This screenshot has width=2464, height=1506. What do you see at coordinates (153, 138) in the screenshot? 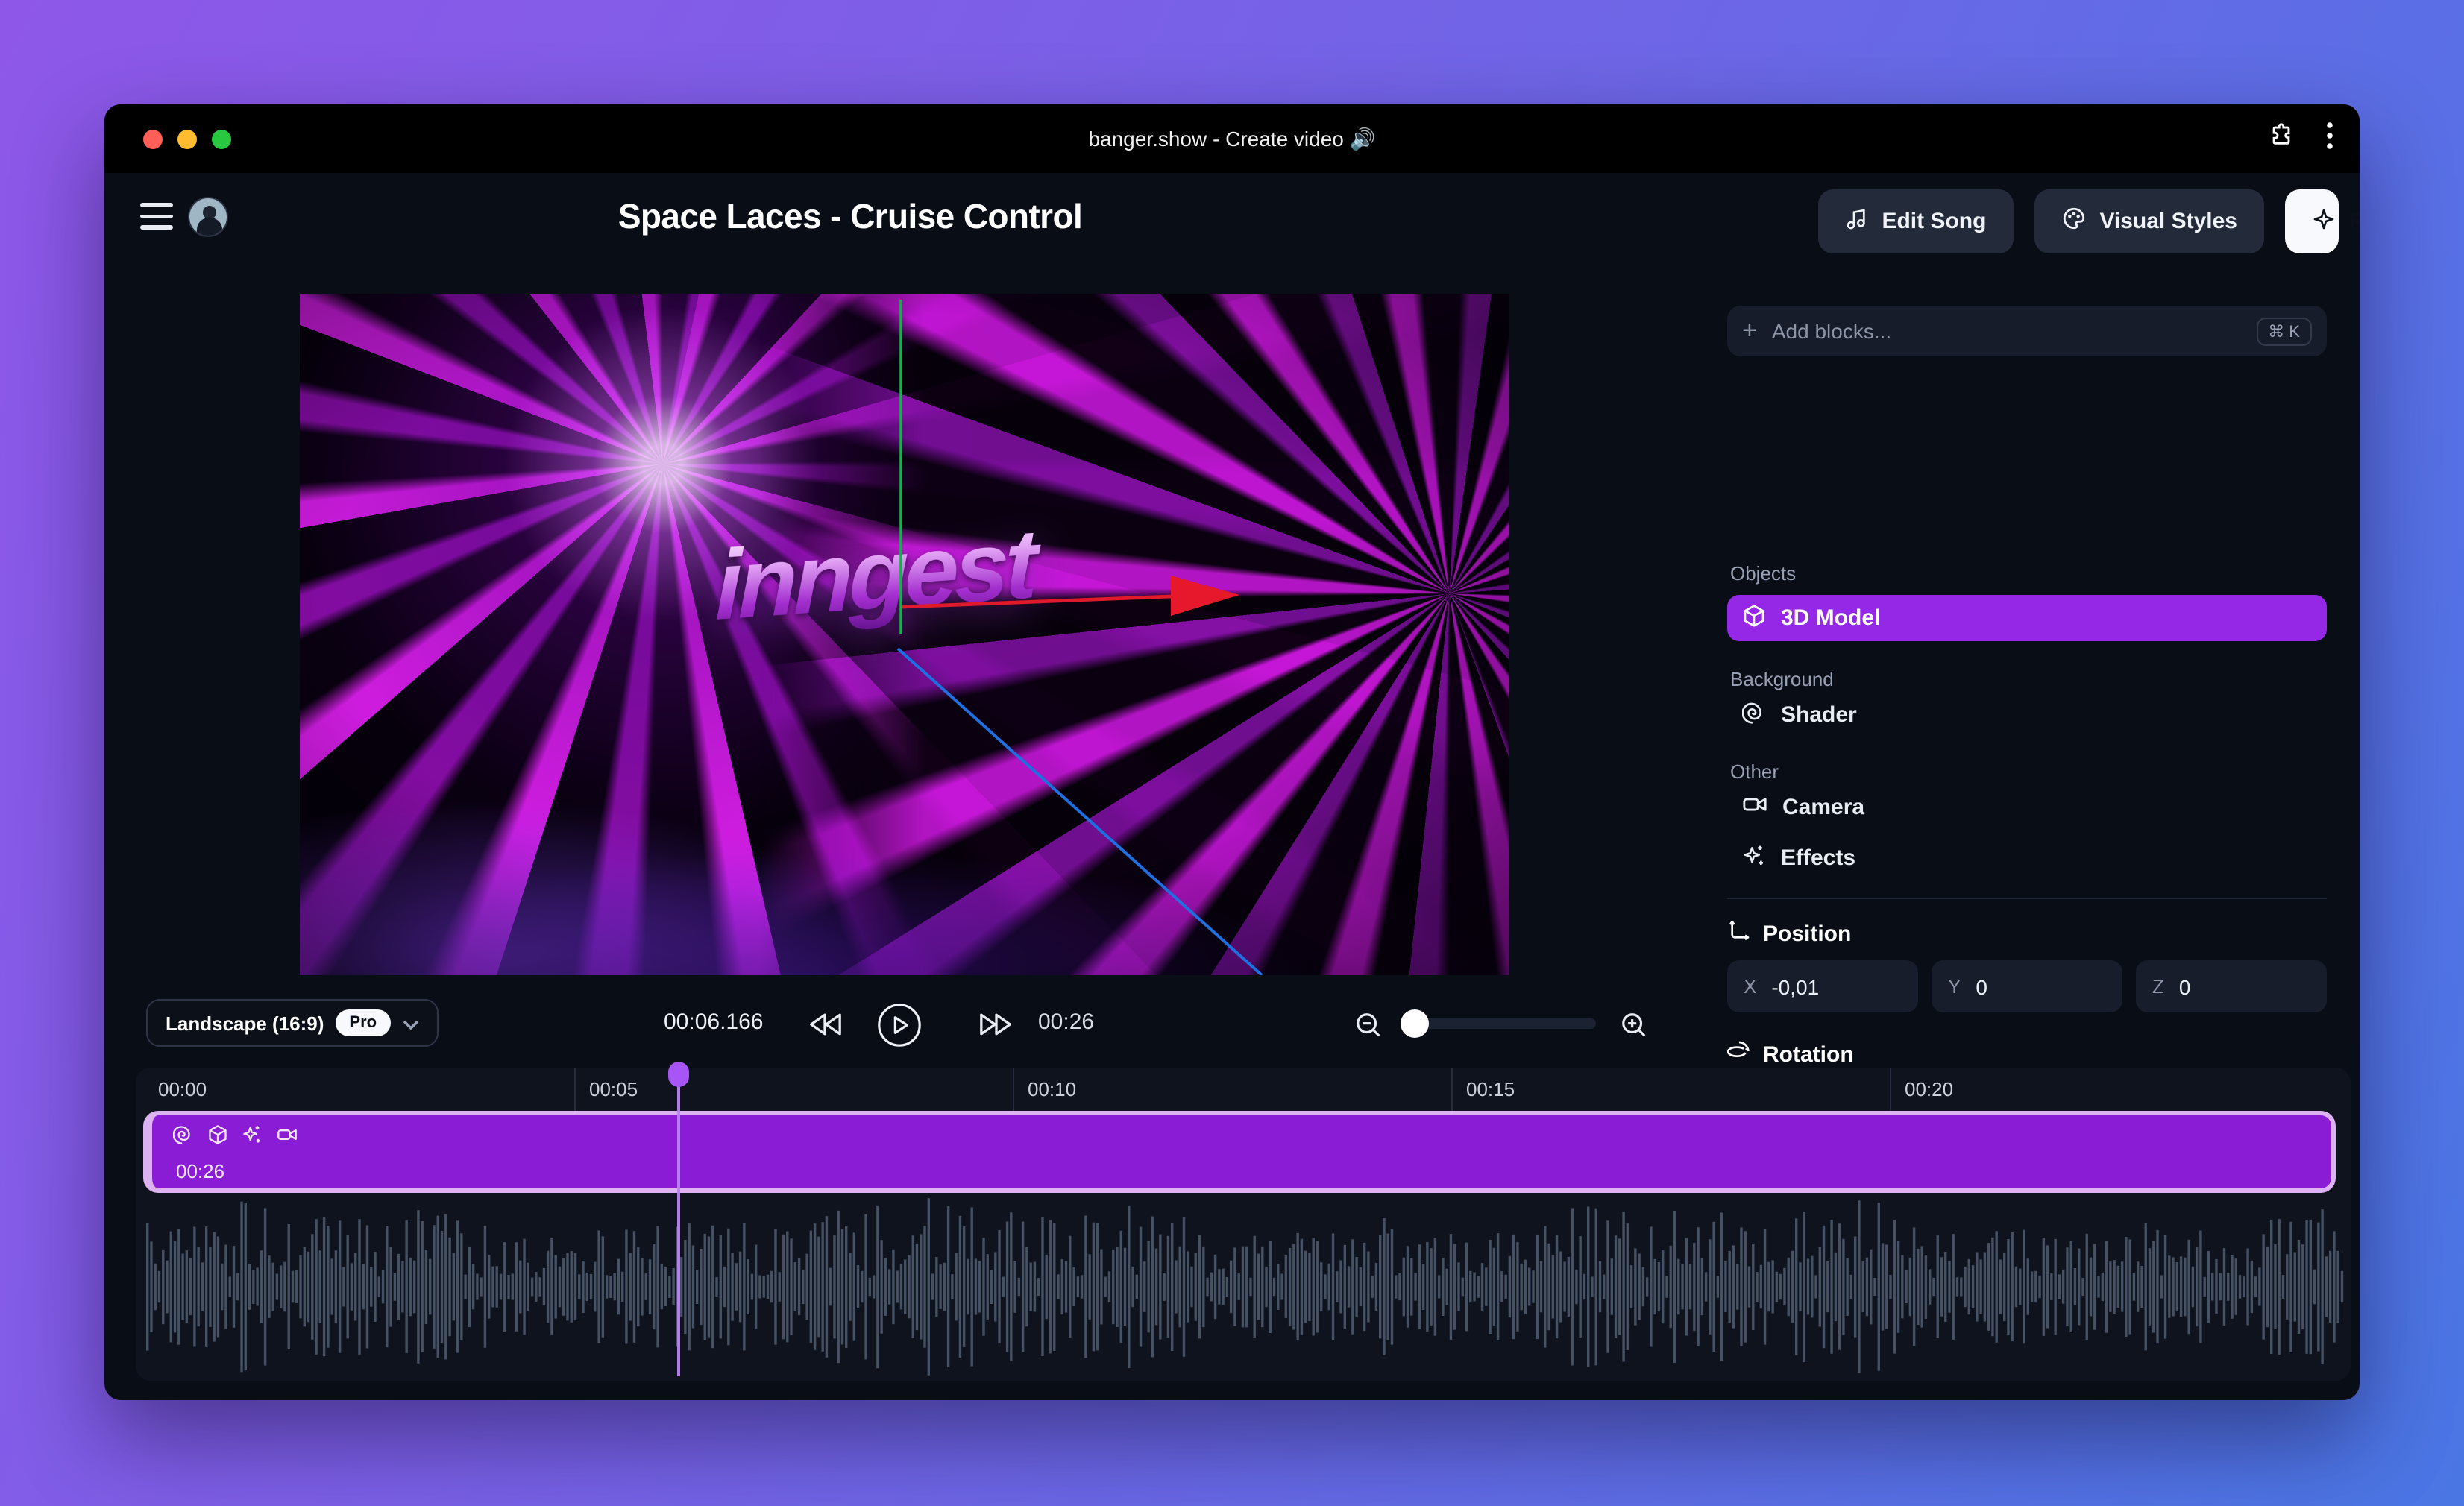
I see `close-window-button` at bounding box center [153, 138].